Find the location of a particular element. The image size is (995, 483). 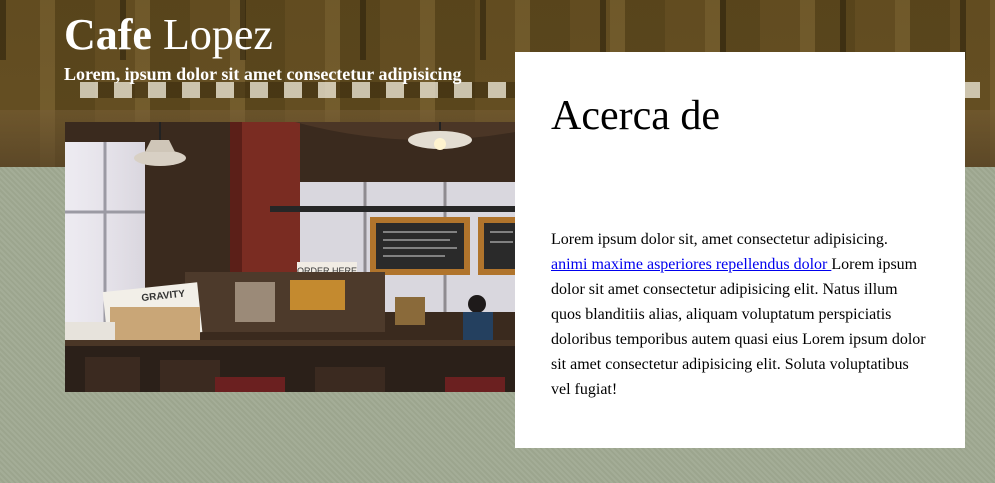

about-heading: Acerca de is located at coordinates (636, 116).